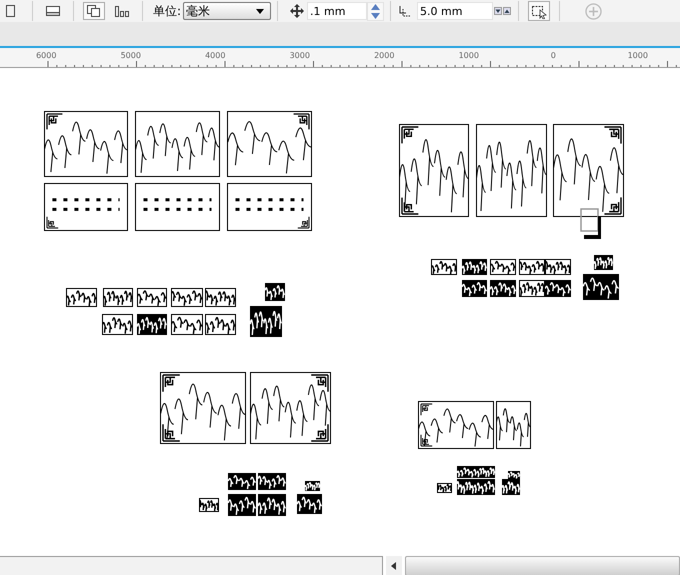  I want to click on ruler-label: 0, so click(553, 56).